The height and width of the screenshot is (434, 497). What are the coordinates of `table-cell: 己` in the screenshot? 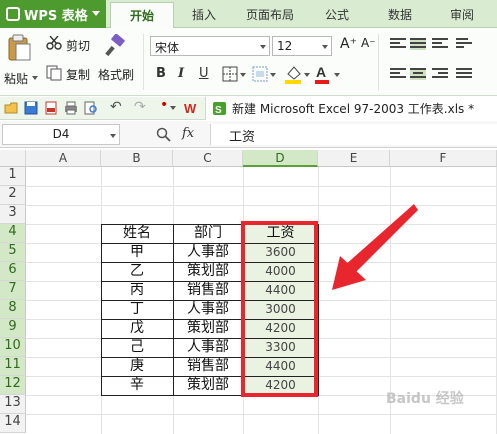 It's located at (137, 347).